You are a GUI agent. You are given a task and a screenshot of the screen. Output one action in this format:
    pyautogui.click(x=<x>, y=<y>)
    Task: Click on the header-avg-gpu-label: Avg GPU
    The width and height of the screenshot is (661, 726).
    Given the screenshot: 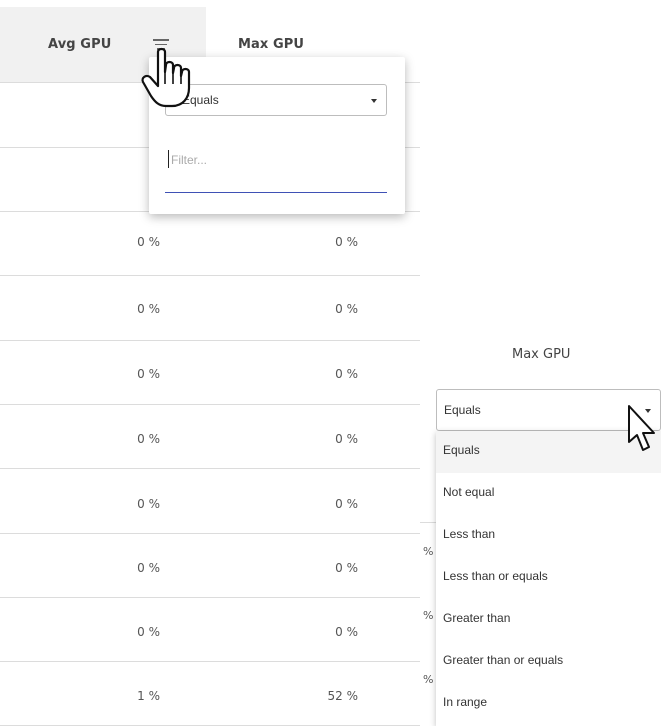 What is the action you would take?
    pyautogui.click(x=80, y=44)
    